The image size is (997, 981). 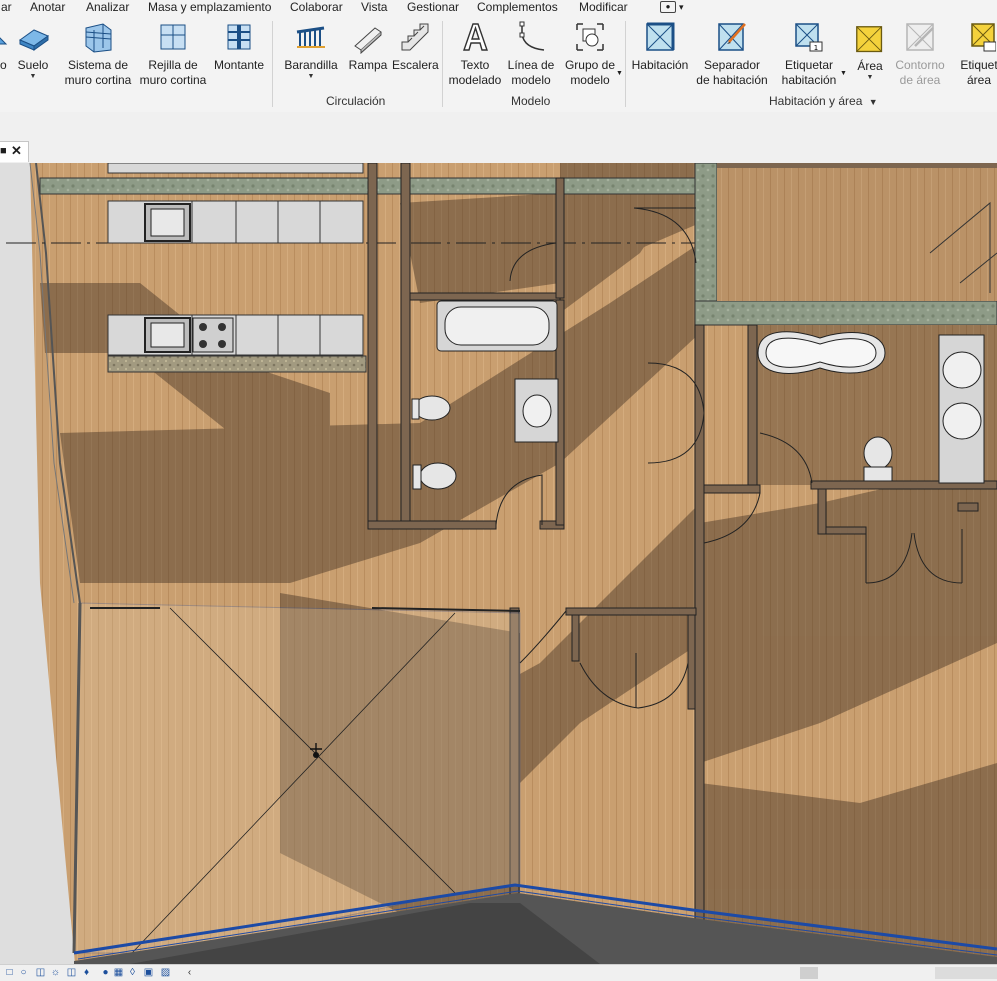 I want to click on roof-button: o, so click(x=4, y=55).